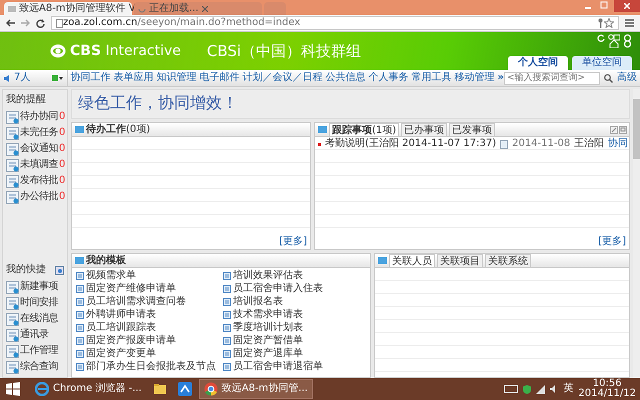  What do you see at coordinates (614, 130) in the screenshot?
I see `edit-icon` at bounding box center [614, 130].